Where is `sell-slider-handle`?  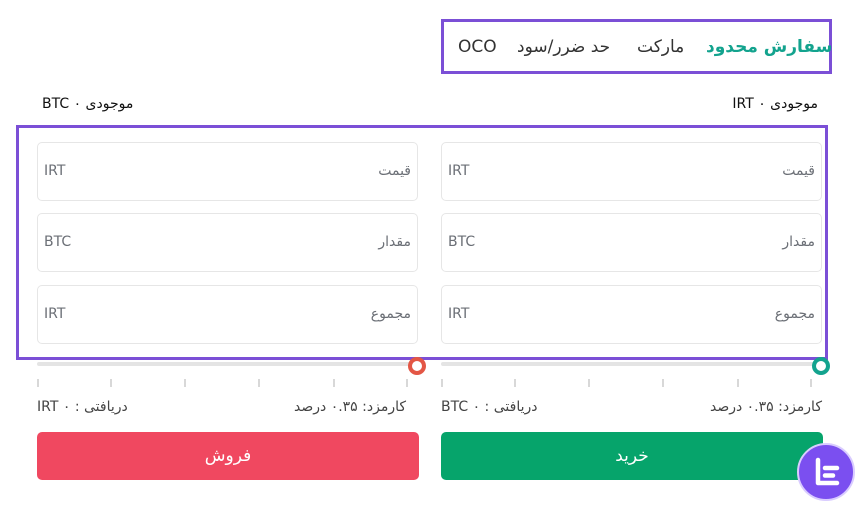 sell-slider-handle is located at coordinates (417, 366).